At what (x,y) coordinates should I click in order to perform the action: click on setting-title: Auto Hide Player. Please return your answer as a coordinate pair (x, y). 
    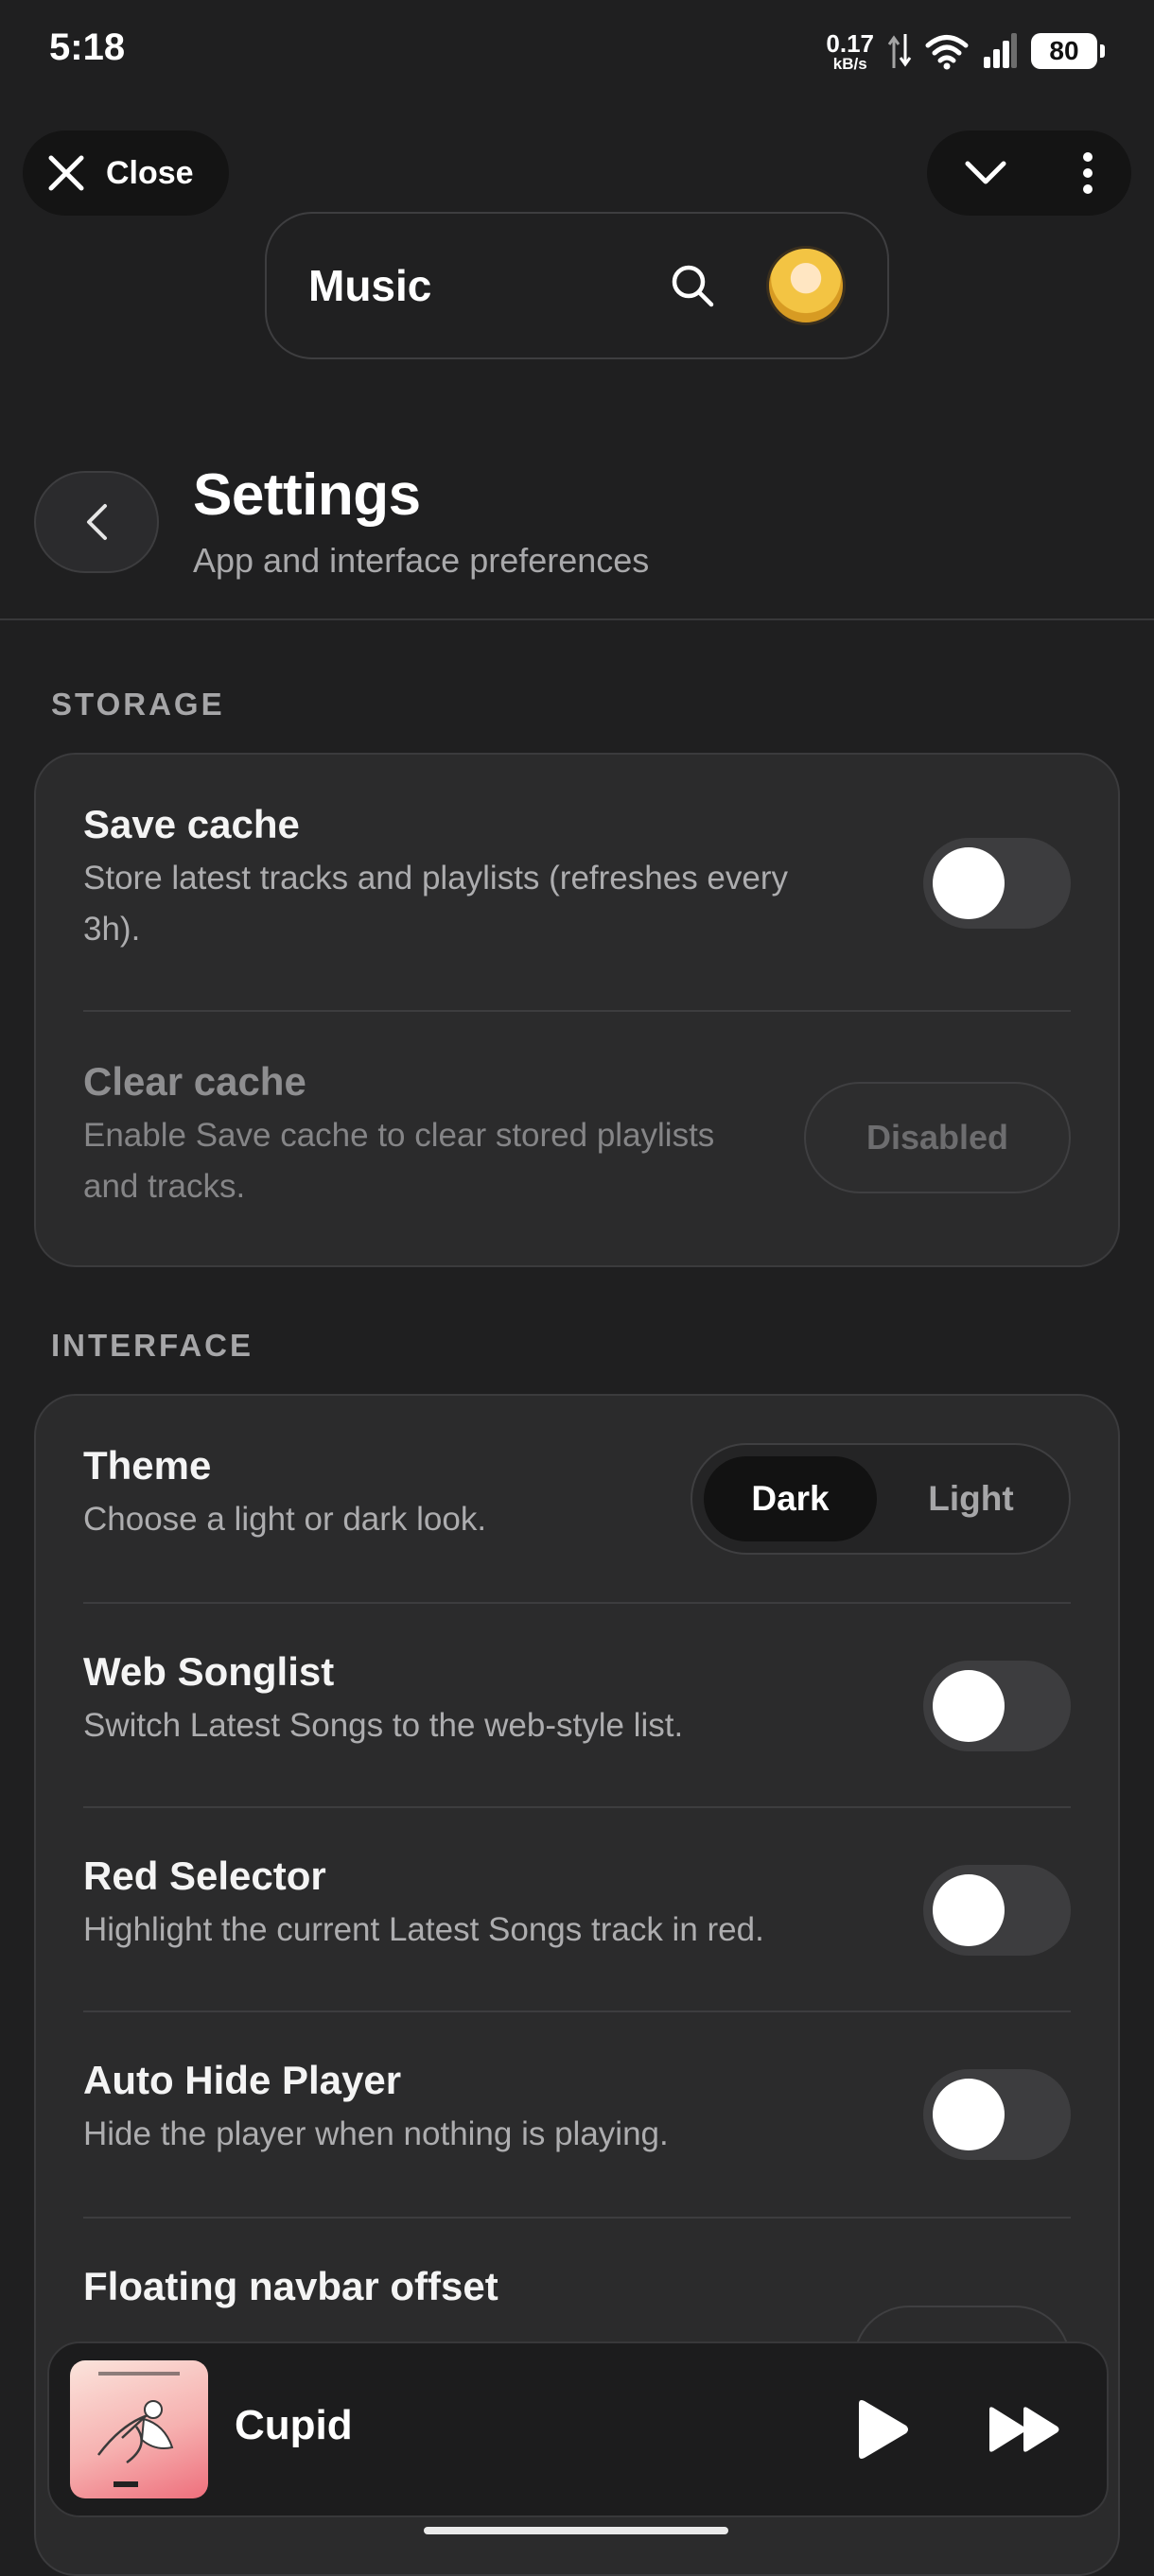
    Looking at the image, I should click on (242, 2080).